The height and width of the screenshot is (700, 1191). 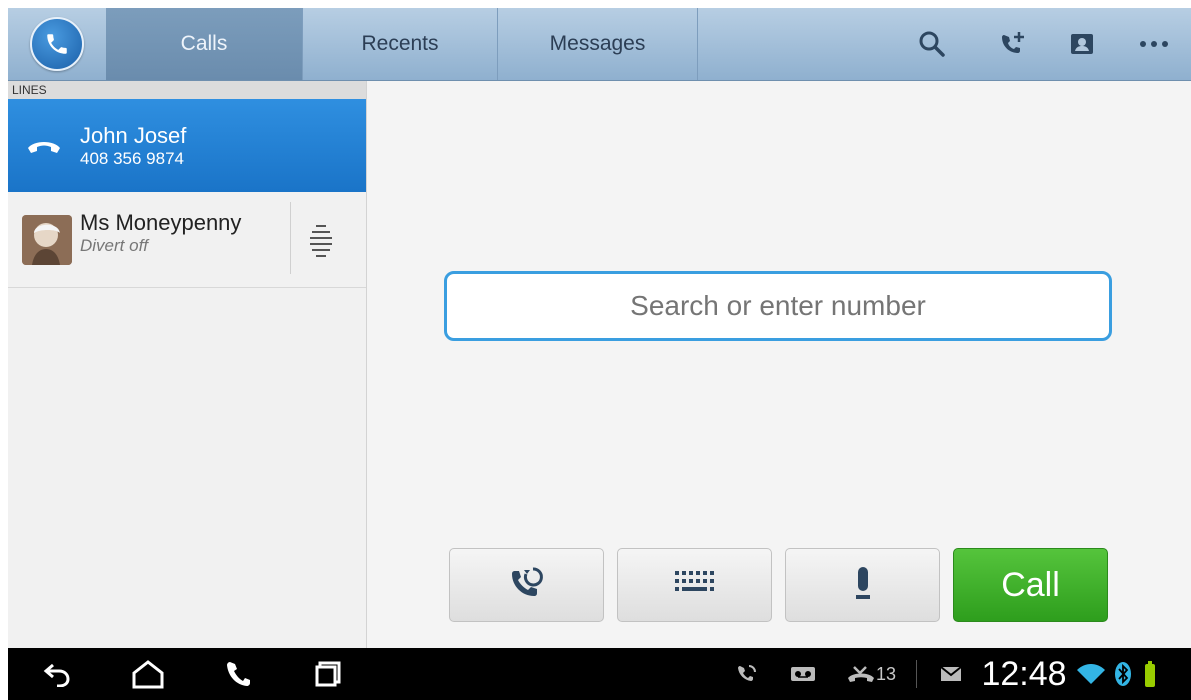 What do you see at coordinates (1123, 674) in the screenshot?
I see `bluetooth-icon` at bounding box center [1123, 674].